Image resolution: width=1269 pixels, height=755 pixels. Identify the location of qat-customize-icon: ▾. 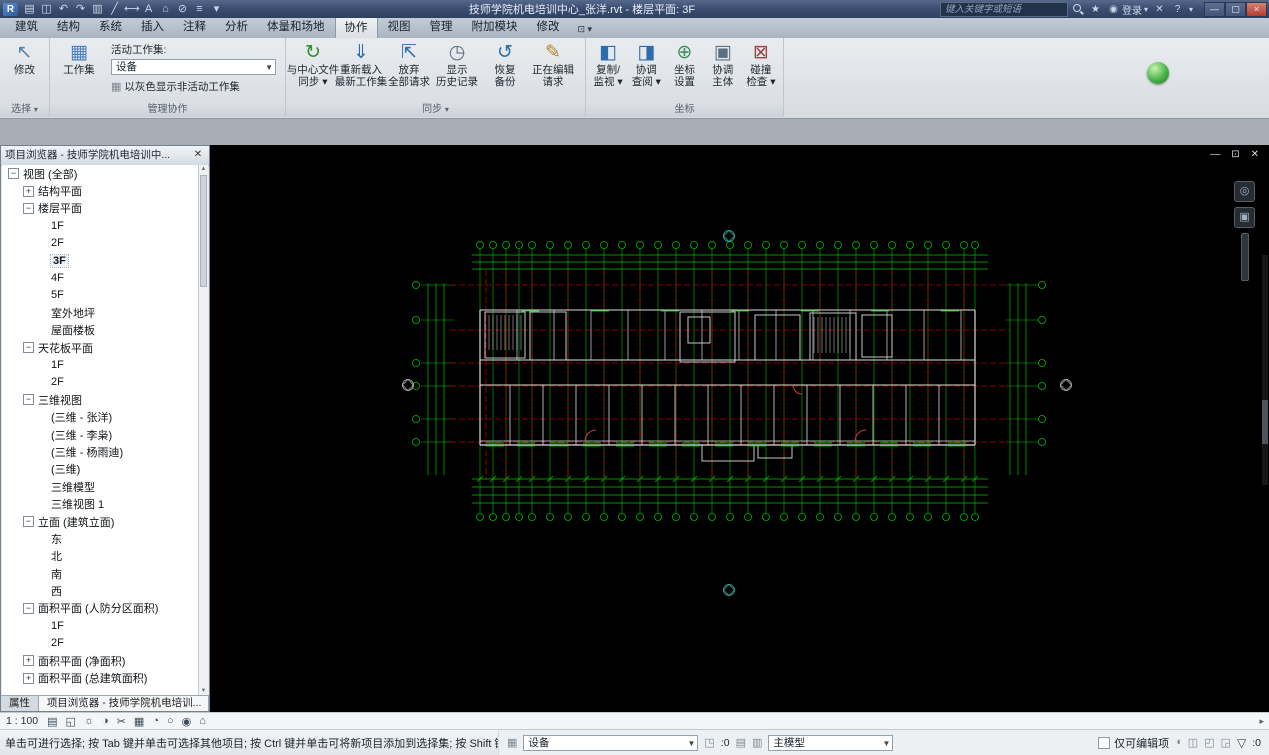
(216, 9).